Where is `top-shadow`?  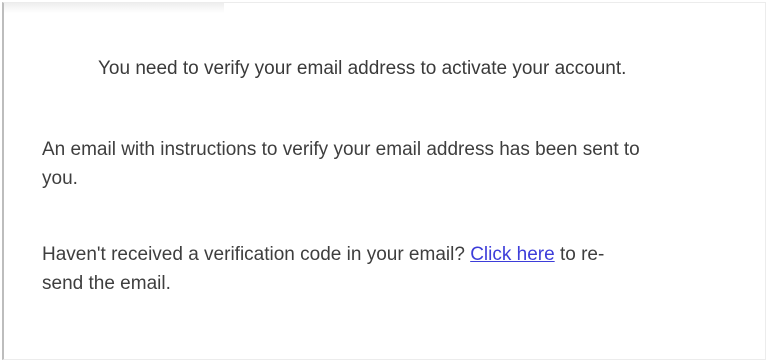 top-shadow is located at coordinates (114, 8).